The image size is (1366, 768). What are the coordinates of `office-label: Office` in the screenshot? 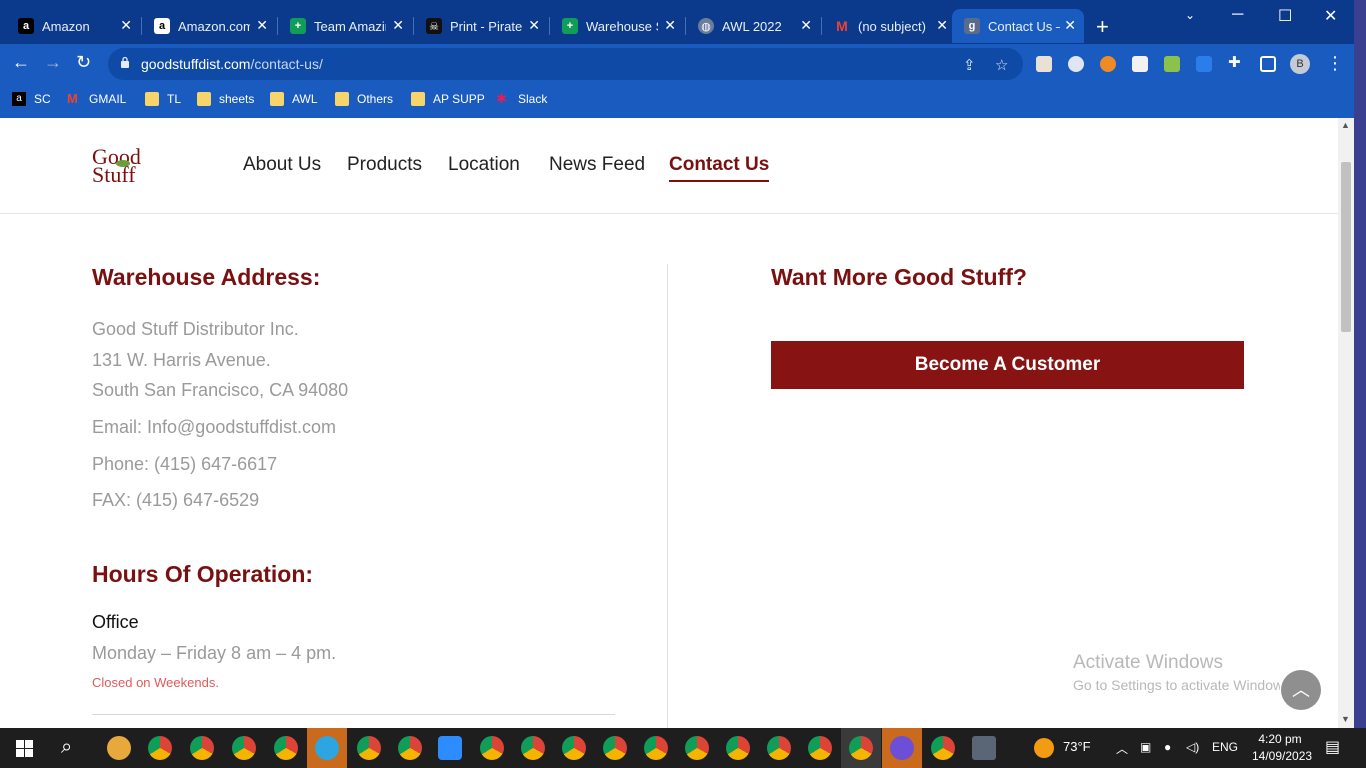 It's located at (115, 622).